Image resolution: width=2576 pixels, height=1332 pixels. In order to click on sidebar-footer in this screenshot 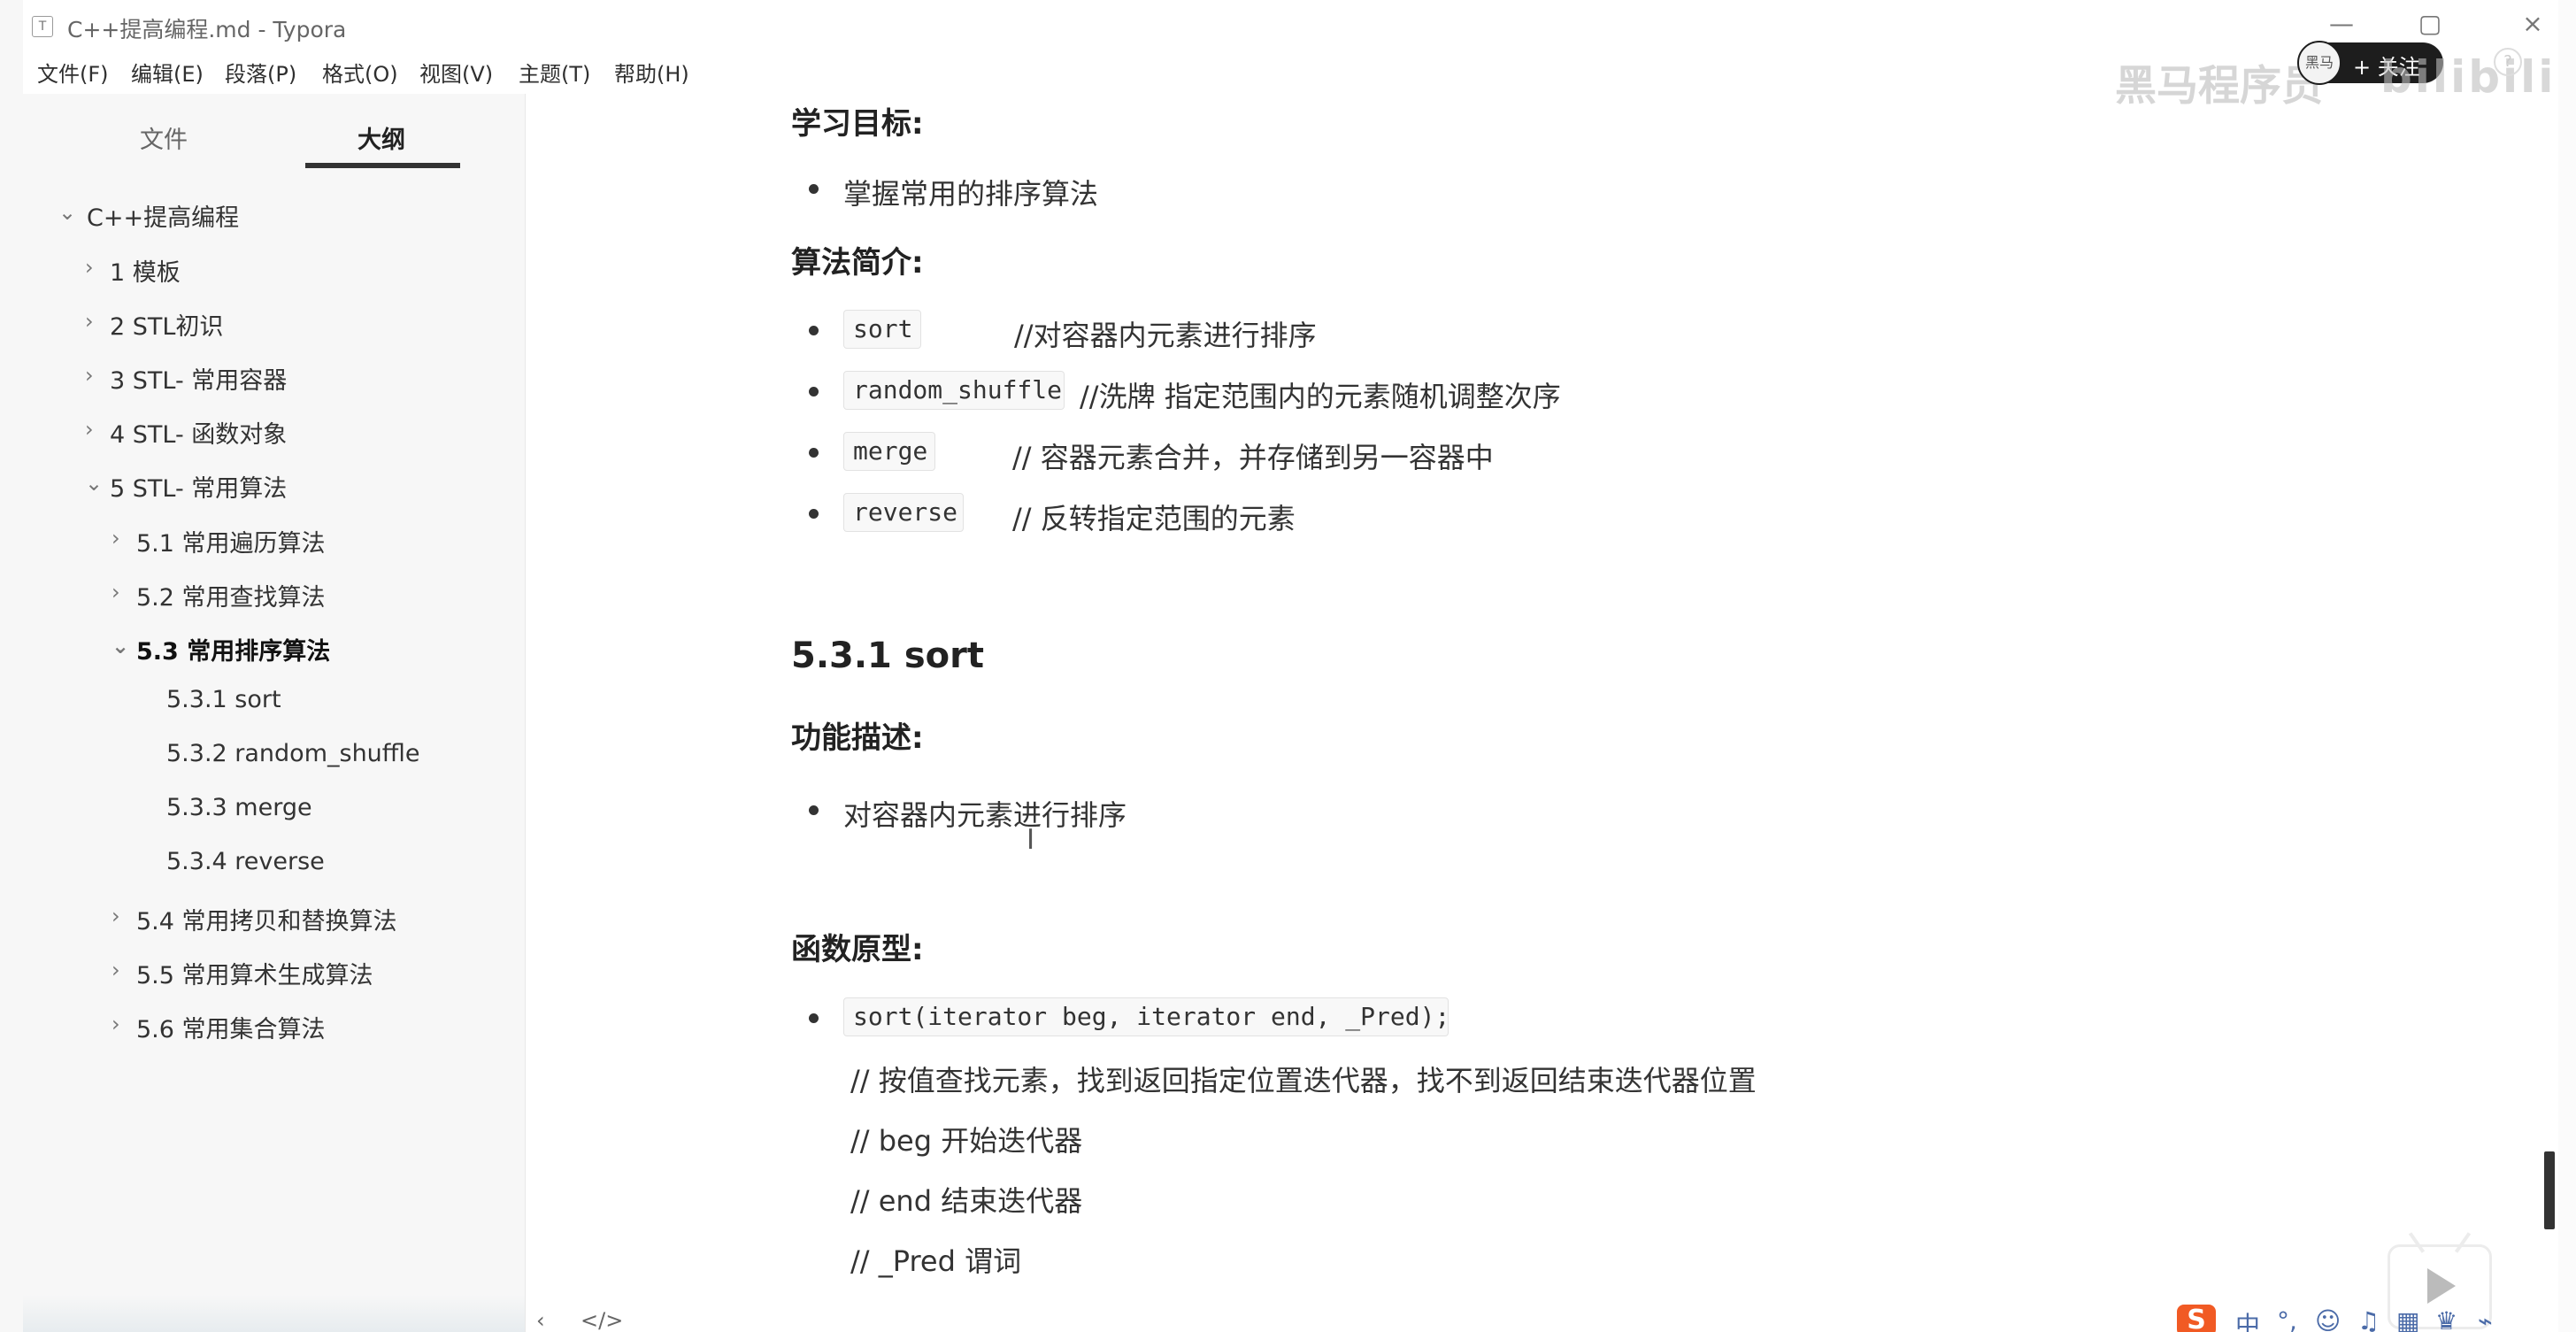, I will do `click(274, 1313)`.